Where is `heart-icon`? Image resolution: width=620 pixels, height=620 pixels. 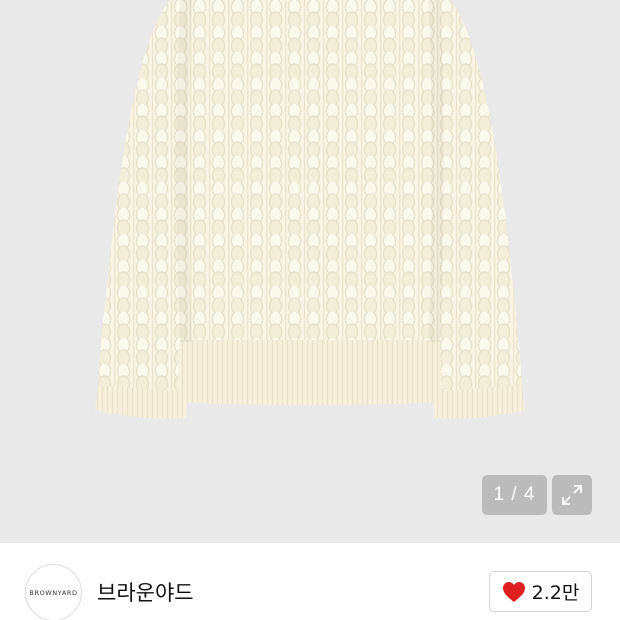 heart-icon is located at coordinates (513, 591).